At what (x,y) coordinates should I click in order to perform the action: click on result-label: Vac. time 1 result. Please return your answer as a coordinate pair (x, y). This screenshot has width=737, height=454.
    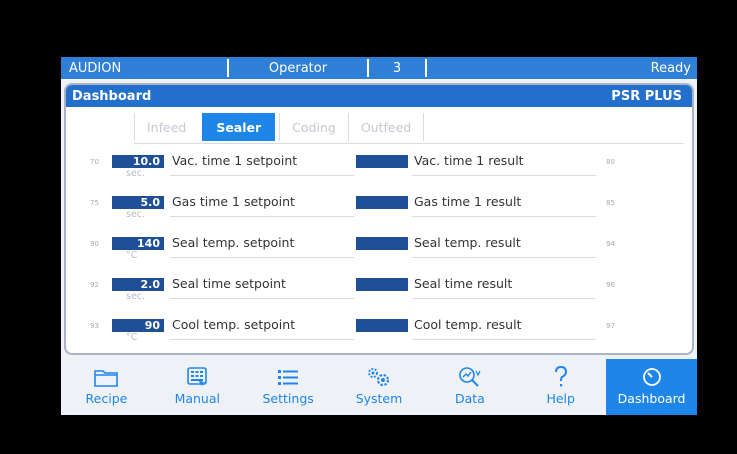
    Looking at the image, I should click on (469, 160).